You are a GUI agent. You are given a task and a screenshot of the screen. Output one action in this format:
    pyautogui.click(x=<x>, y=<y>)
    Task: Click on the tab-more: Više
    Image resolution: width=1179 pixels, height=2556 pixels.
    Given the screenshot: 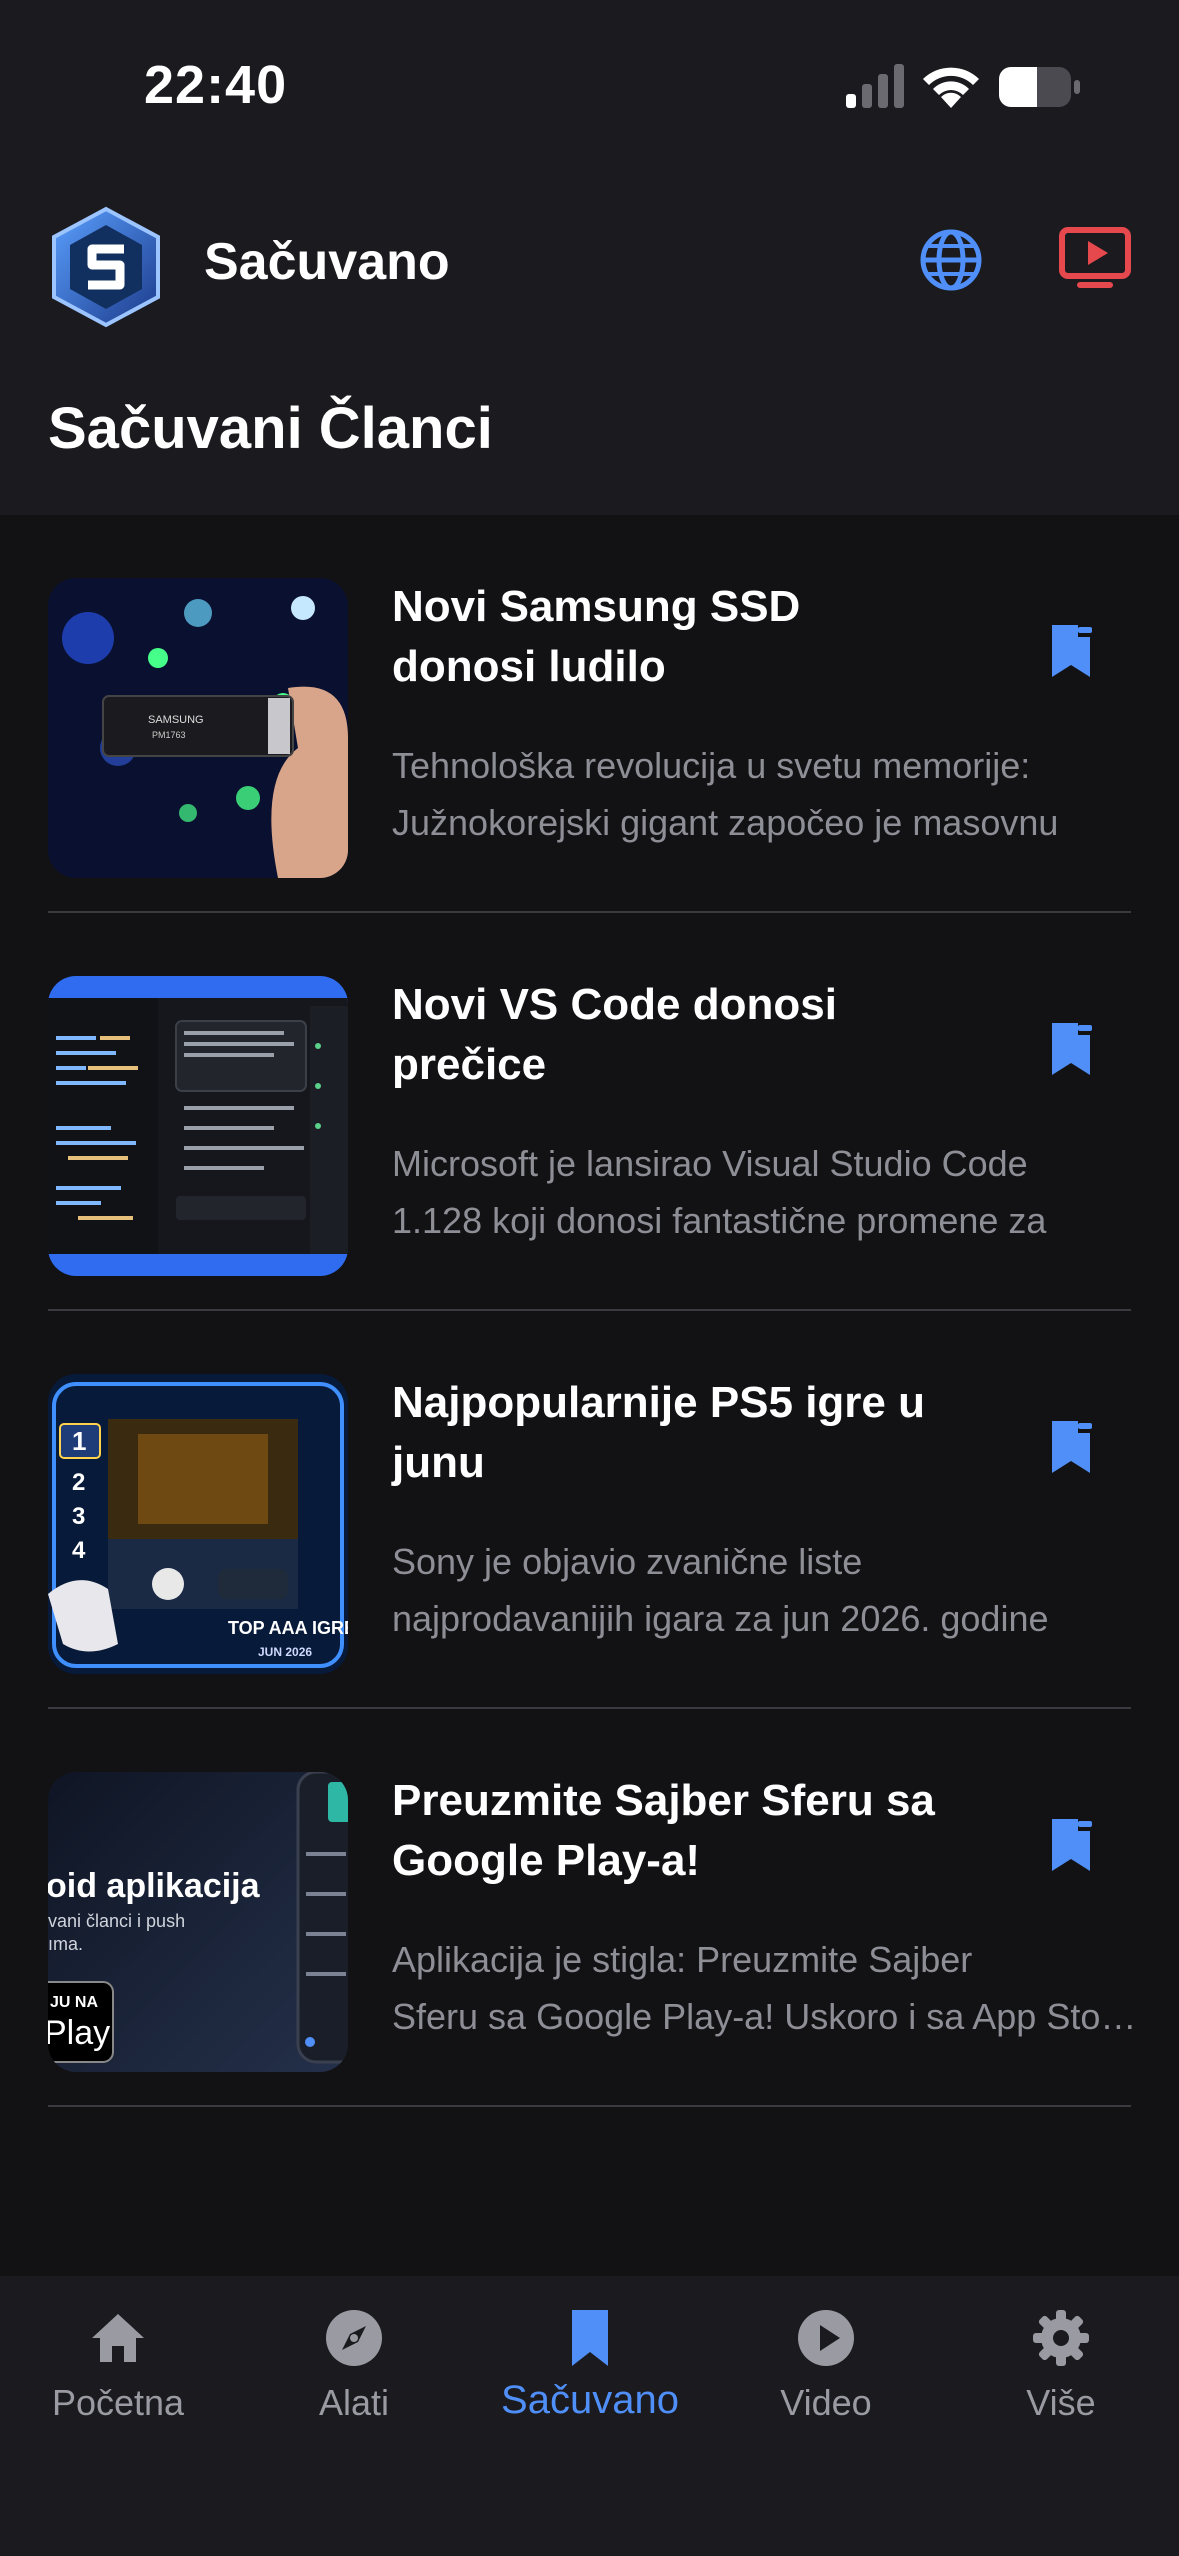 What is the action you would take?
    pyautogui.click(x=1061, y=2383)
    